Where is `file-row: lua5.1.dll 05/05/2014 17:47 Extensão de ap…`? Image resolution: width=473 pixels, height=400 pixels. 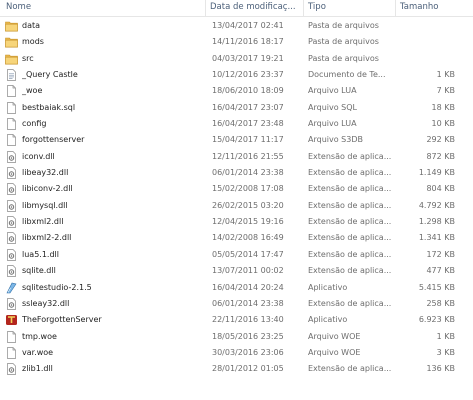
file-row: lua5.1.dll 05/05/2014 17:47 Extensão de ap… is located at coordinates (236, 255).